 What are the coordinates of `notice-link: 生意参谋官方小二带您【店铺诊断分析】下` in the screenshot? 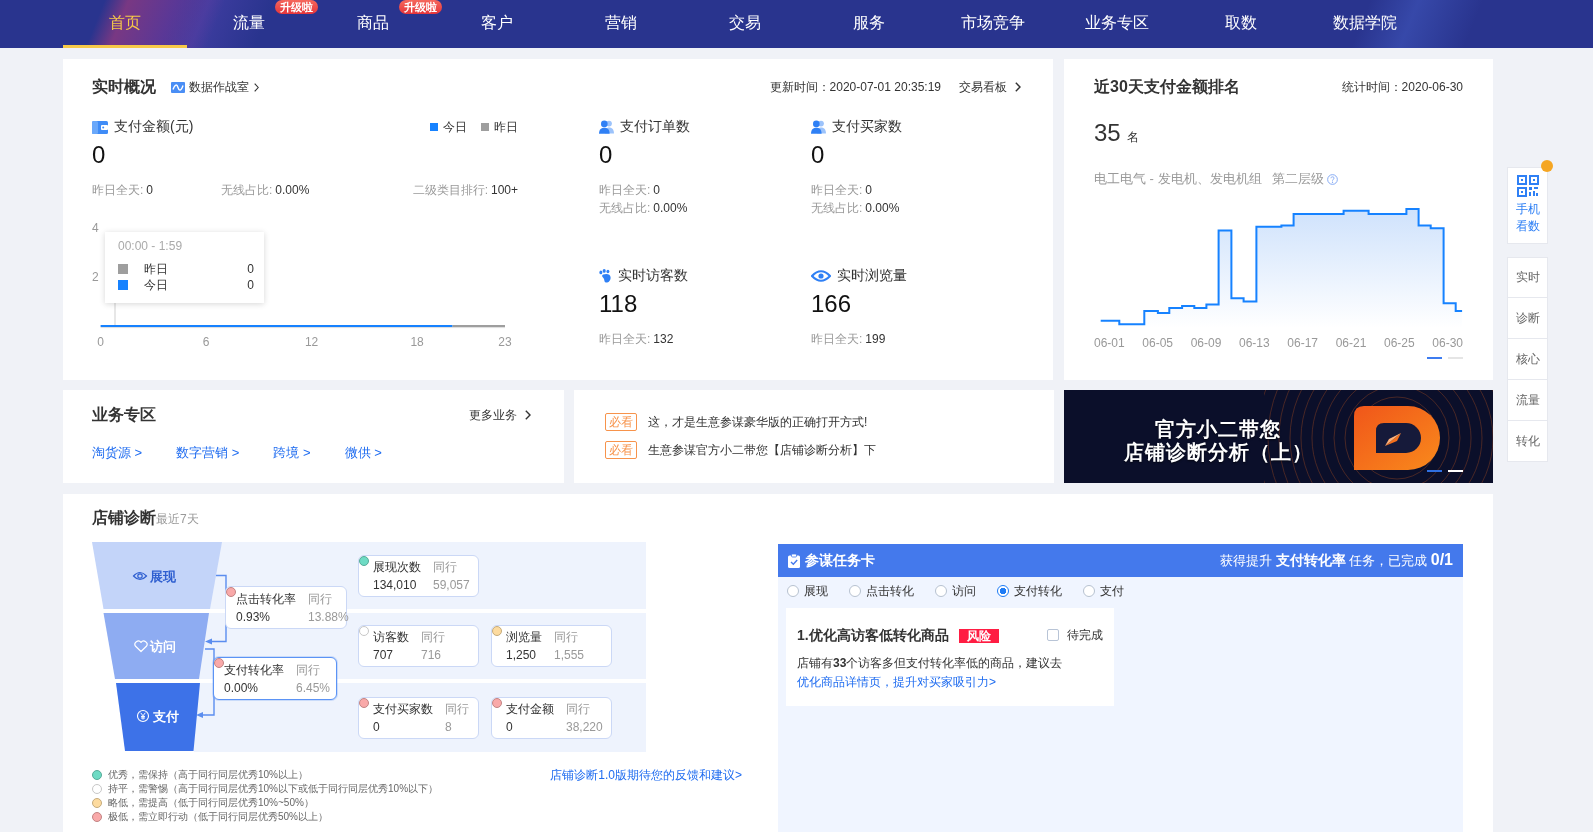 It's located at (762, 450).